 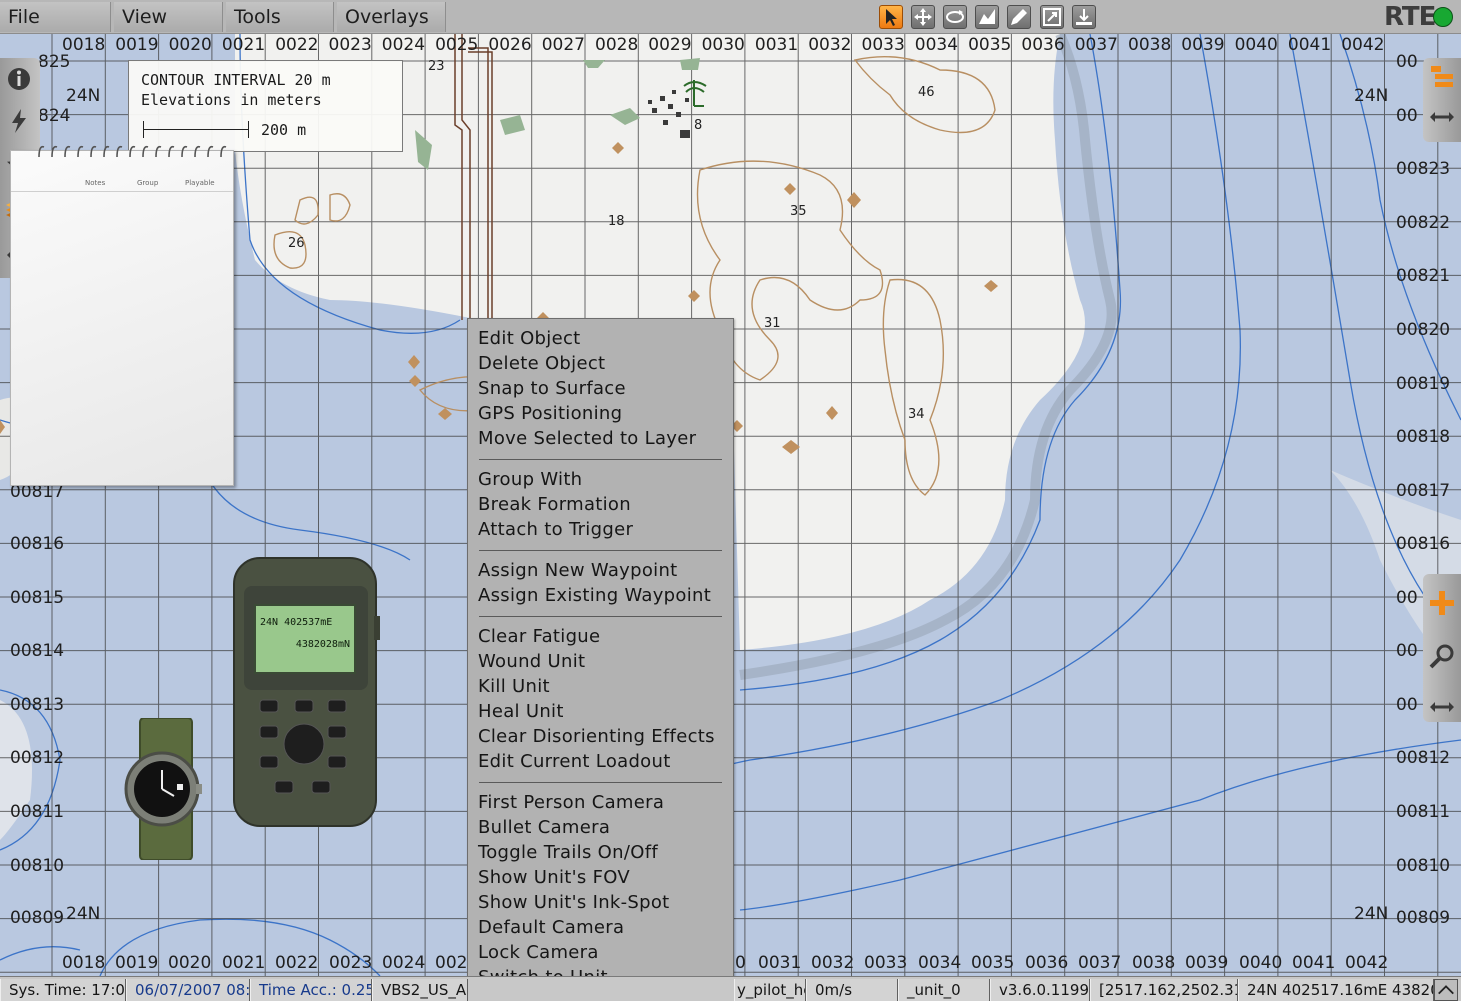 What do you see at coordinates (296, 622) in the screenshot?
I see `gps-easting: 24N 402537mE` at bounding box center [296, 622].